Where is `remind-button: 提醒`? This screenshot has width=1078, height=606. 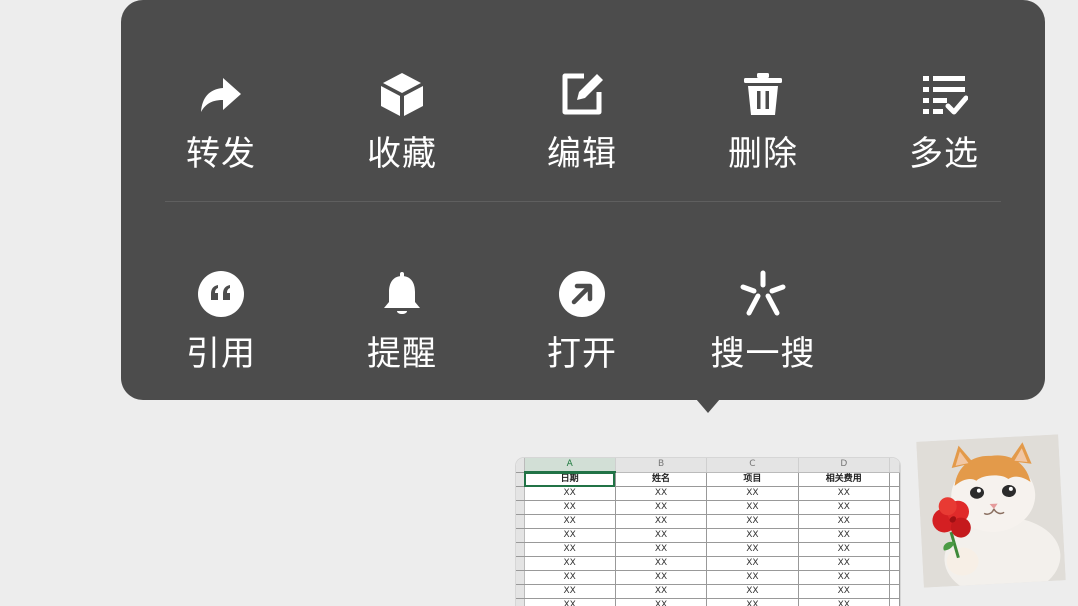 remind-button: 提醒 is located at coordinates (402, 298).